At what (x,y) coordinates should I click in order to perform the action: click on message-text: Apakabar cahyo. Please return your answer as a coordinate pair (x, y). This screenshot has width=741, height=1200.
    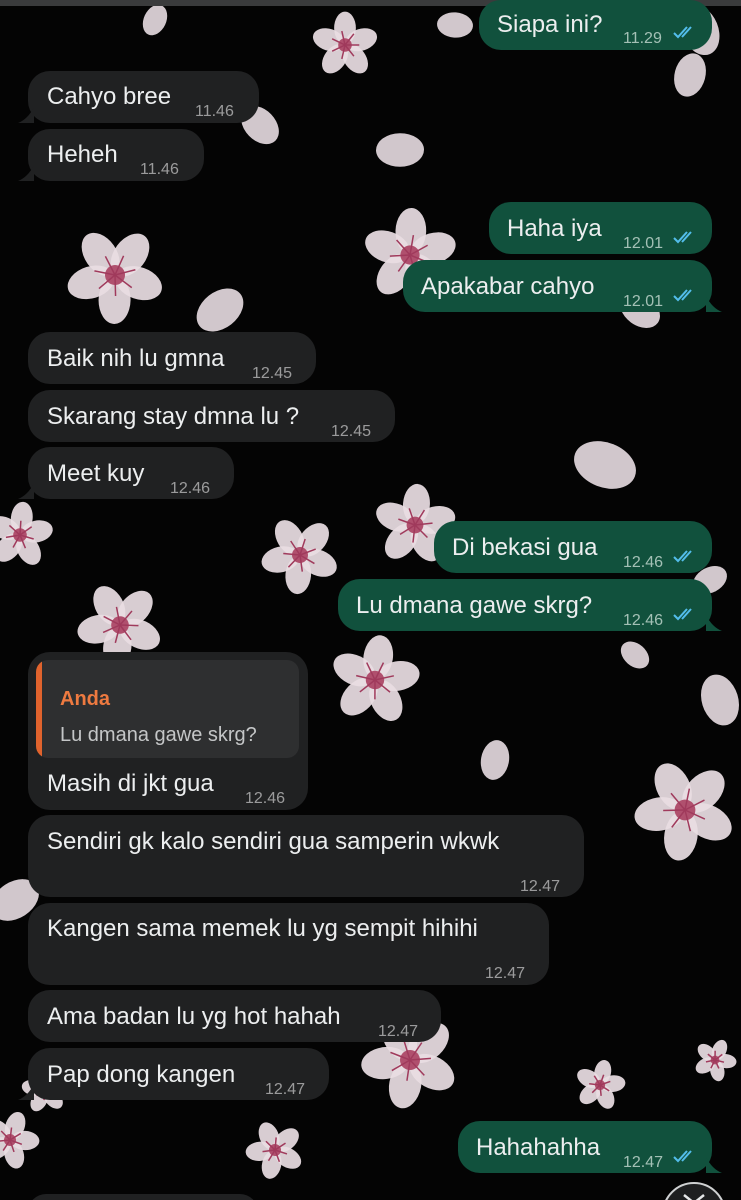
    Looking at the image, I should click on (508, 286).